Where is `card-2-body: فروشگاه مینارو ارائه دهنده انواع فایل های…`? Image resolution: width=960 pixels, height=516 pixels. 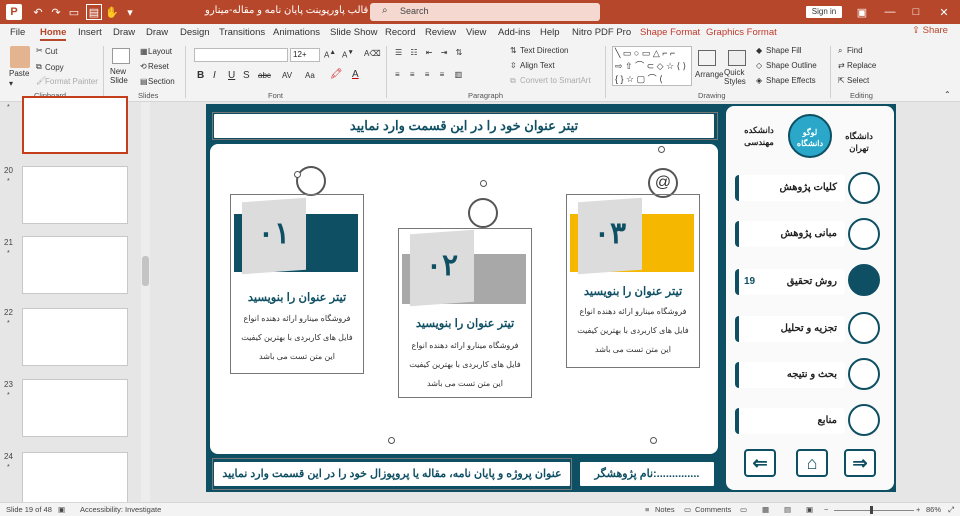 card-2-body: فروشگاه مینارو ارائه دهنده انواع فایل های… is located at coordinates (465, 364).